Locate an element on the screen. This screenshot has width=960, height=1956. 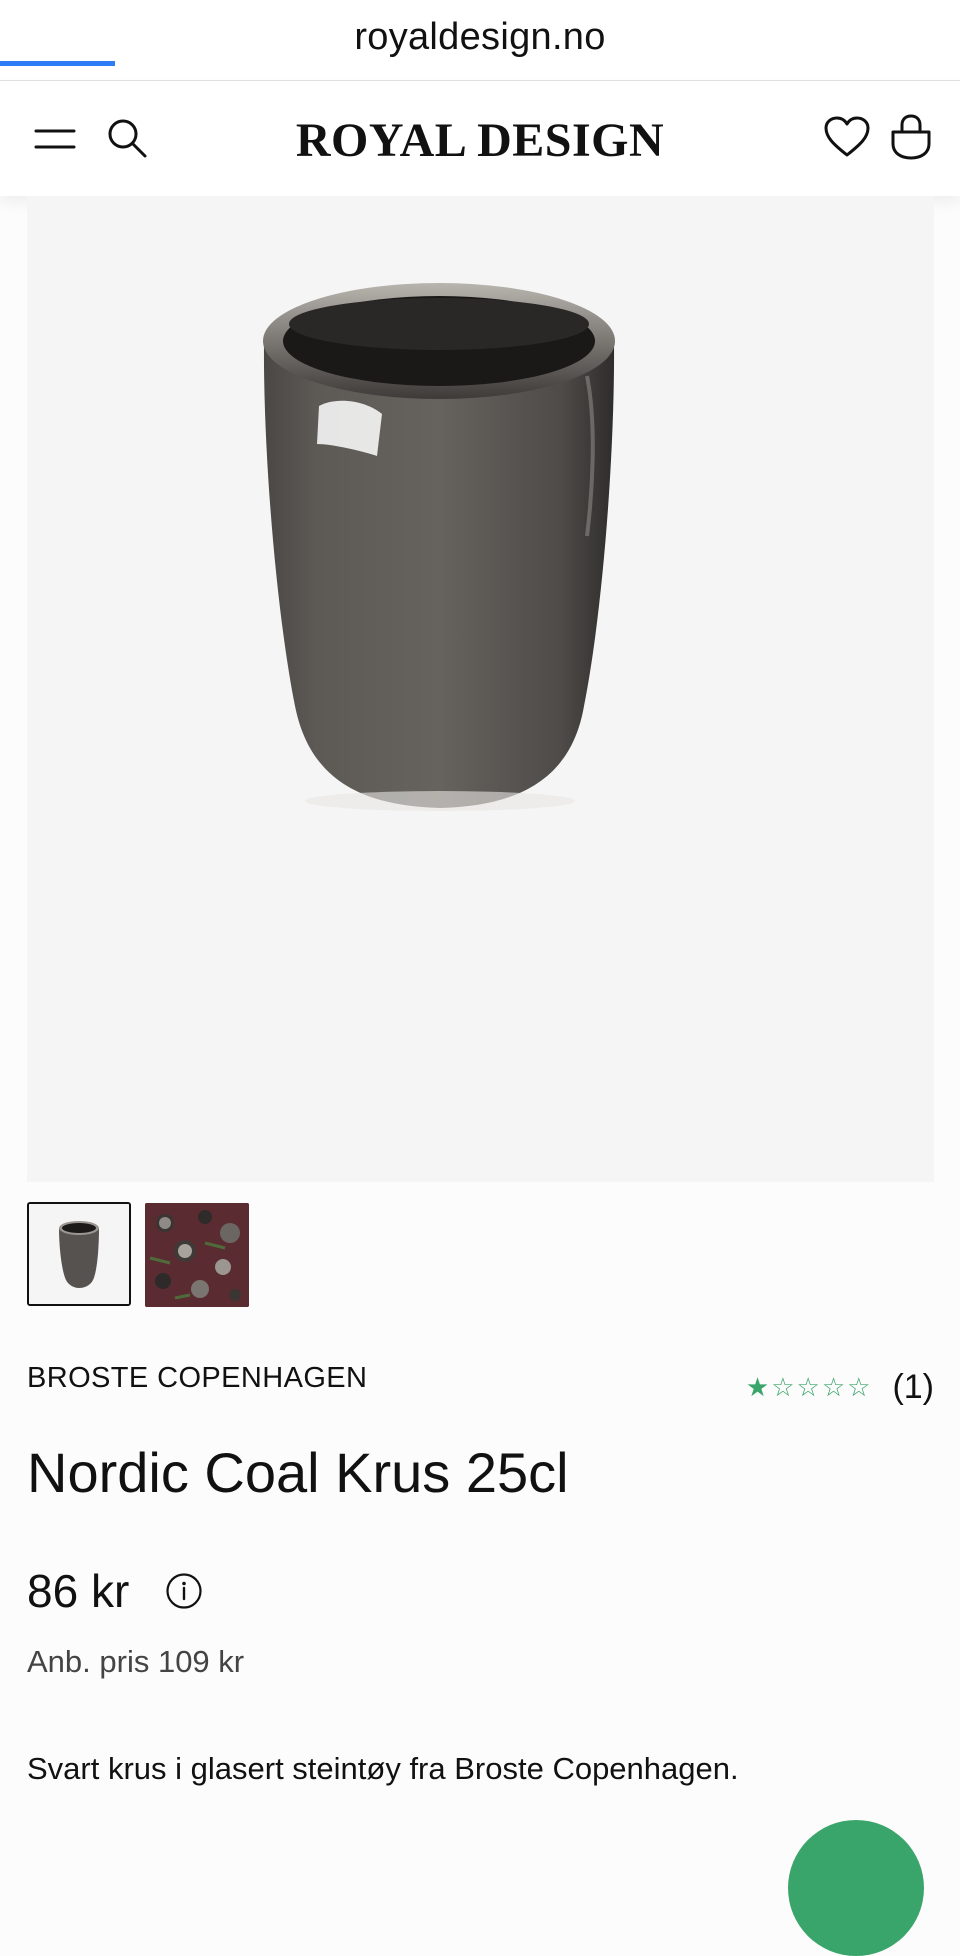
site-logo: ROYAL DESIGN is located at coordinates (480, 140).